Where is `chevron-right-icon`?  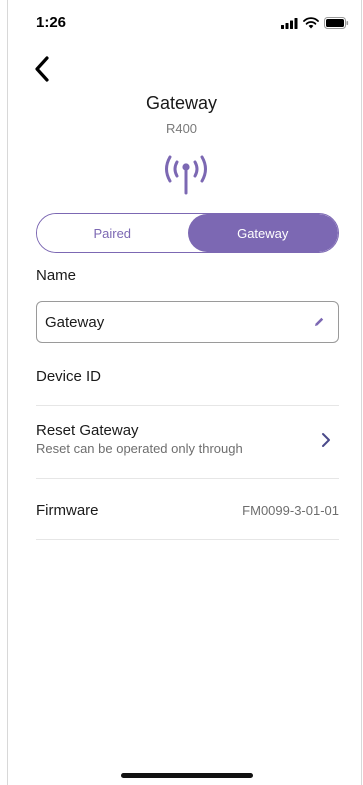 chevron-right-icon is located at coordinates (326, 440).